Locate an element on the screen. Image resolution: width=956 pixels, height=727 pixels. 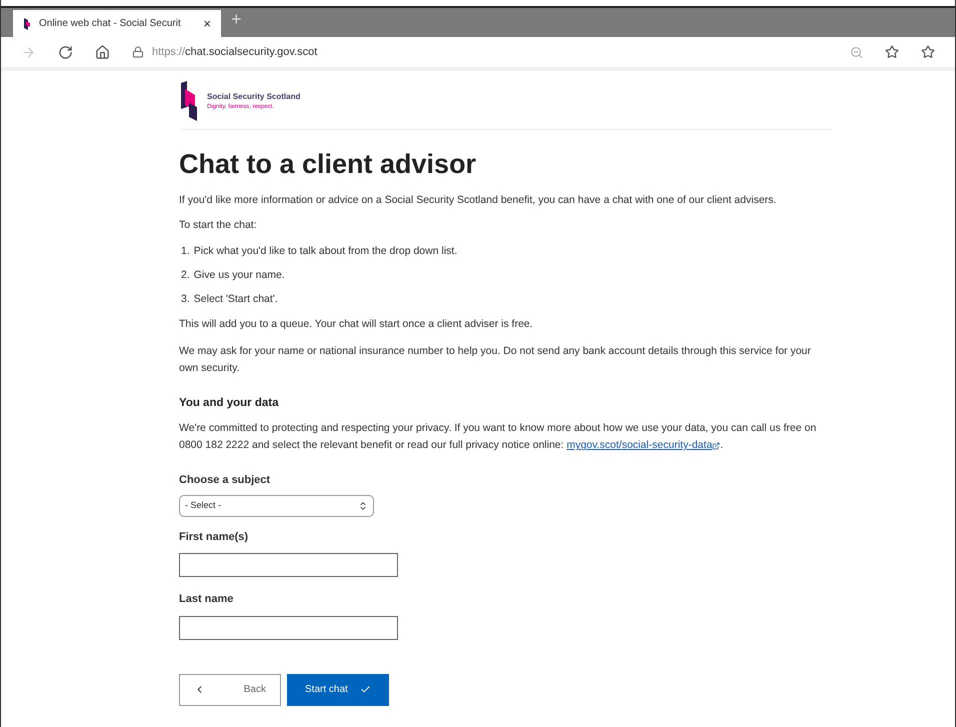
step-text: Select 'Start chat'. is located at coordinates (236, 299).